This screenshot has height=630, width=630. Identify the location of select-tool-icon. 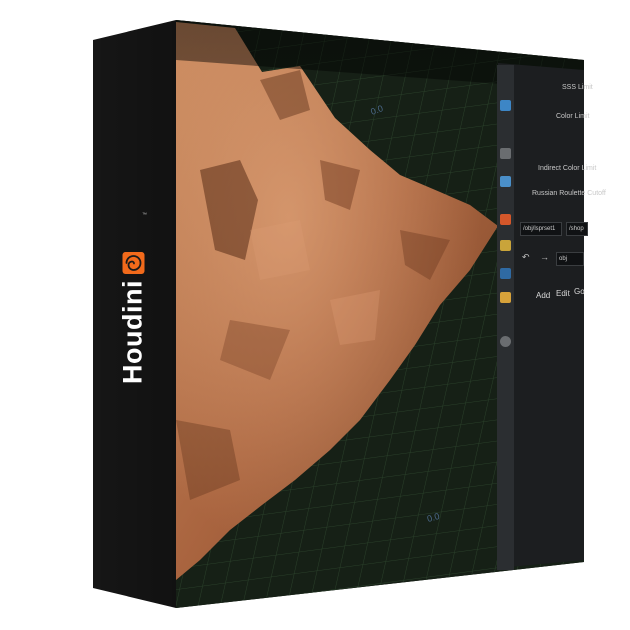
(505, 105).